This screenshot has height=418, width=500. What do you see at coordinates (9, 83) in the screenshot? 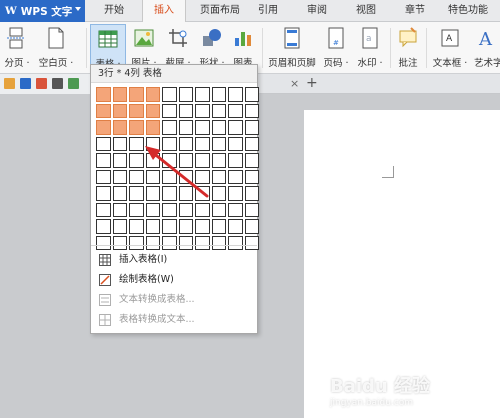
I see `open-icon` at bounding box center [9, 83].